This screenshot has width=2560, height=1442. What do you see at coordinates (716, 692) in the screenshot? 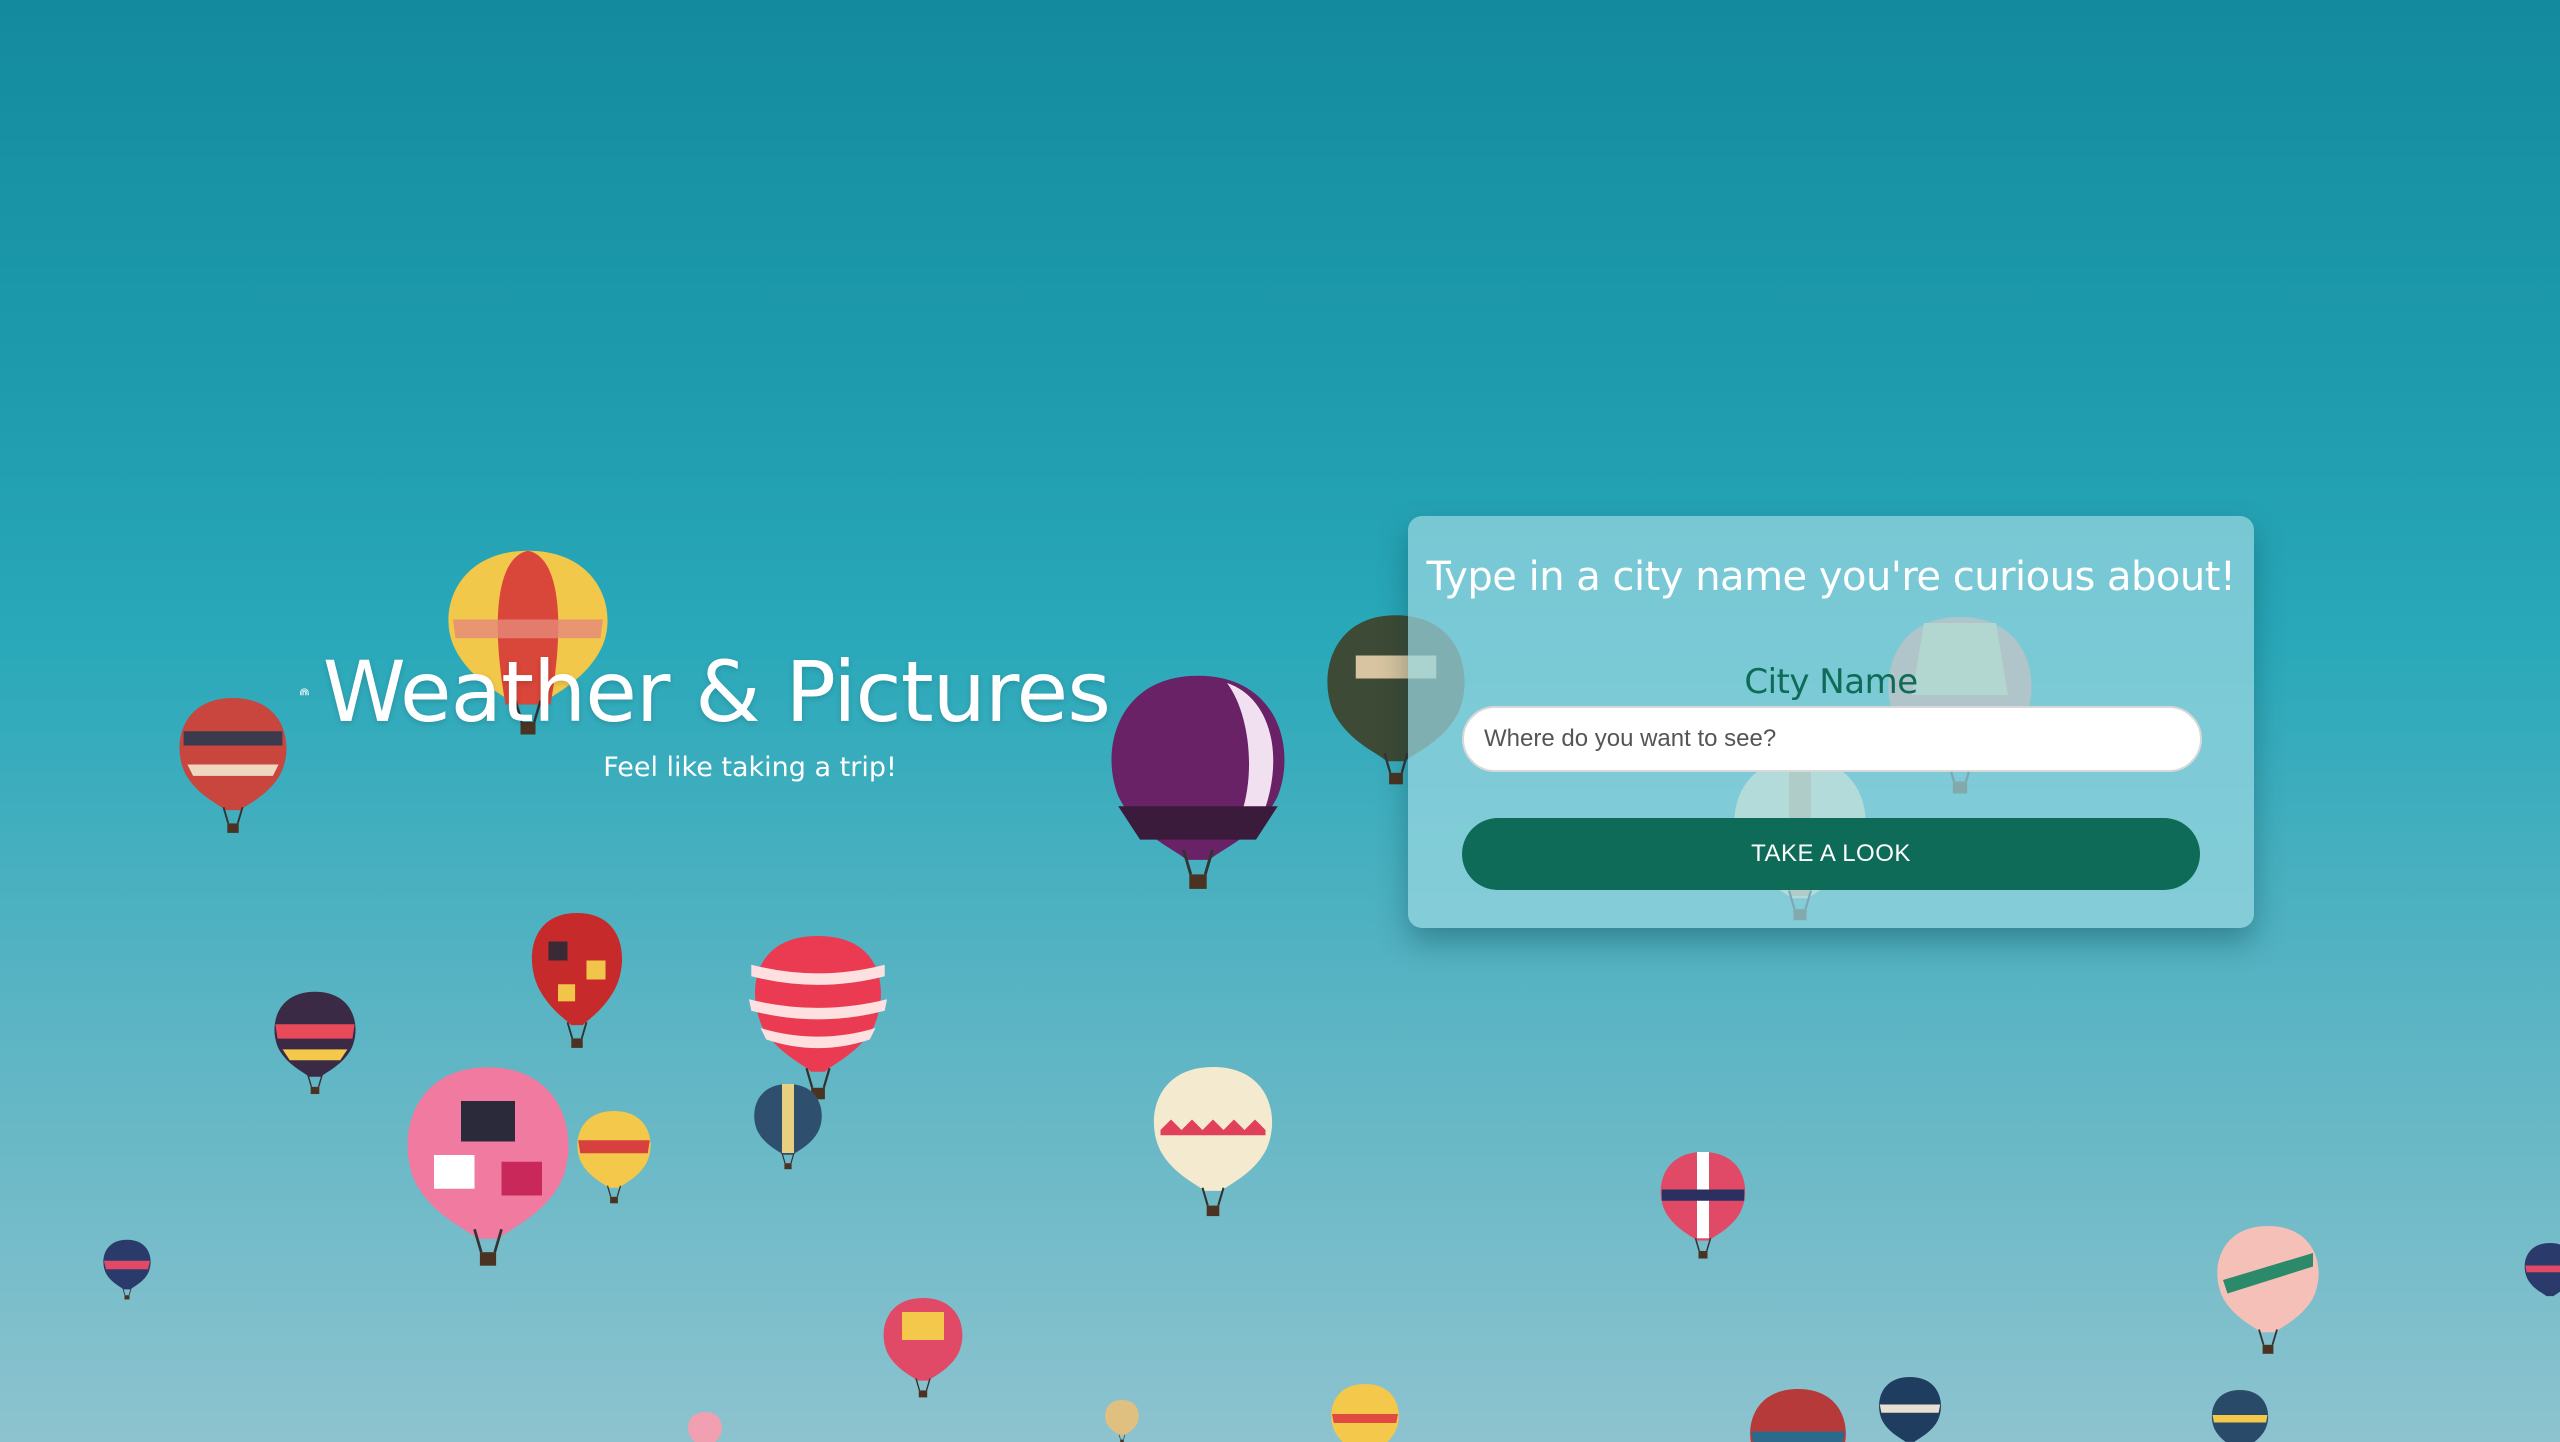
I see `app-title: Weather & Pictures` at bounding box center [716, 692].